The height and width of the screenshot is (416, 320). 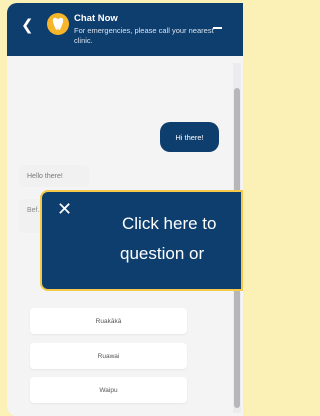 What do you see at coordinates (108, 356) in the screenshot?
I see `option-button-ruawai: Ruawai` at bounding box center [108, 356].